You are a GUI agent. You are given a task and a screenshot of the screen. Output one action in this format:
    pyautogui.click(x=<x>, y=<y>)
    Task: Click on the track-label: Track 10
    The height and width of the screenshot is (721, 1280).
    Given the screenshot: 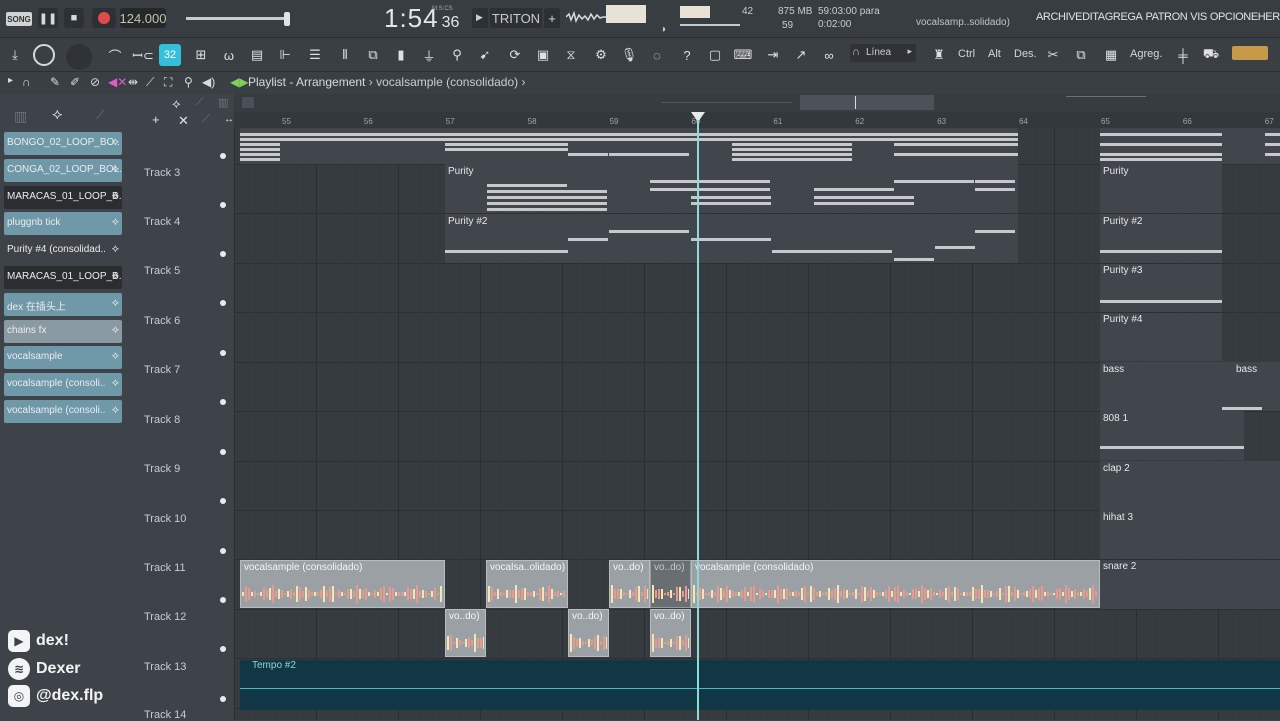 What is the action you would take?
    pyautogui.click(x=165, y=519)
    